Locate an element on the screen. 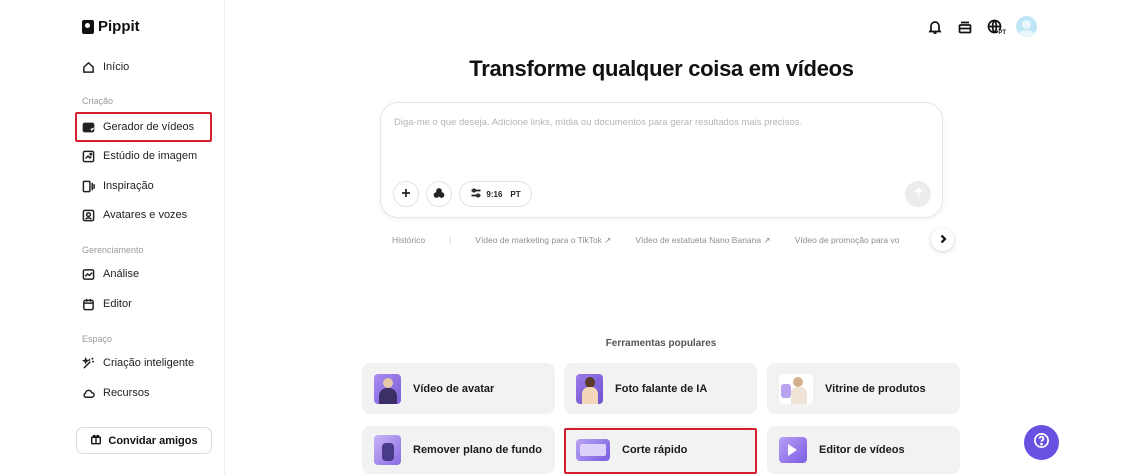 This screenshot has width=1140, height=474. history-link: Histórico is located at coordinates (408, 240).